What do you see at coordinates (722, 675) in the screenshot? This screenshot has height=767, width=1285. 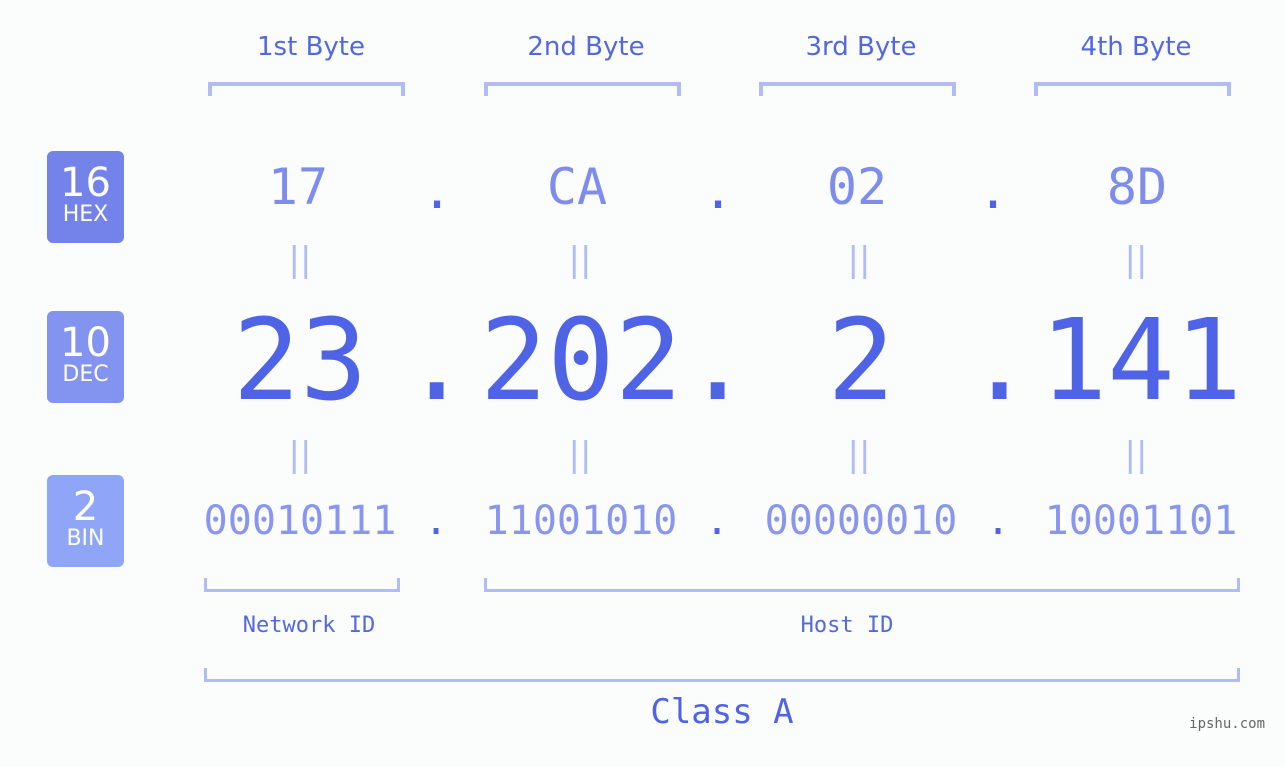 I see `class-bracket` at bounding box center [722, 675].